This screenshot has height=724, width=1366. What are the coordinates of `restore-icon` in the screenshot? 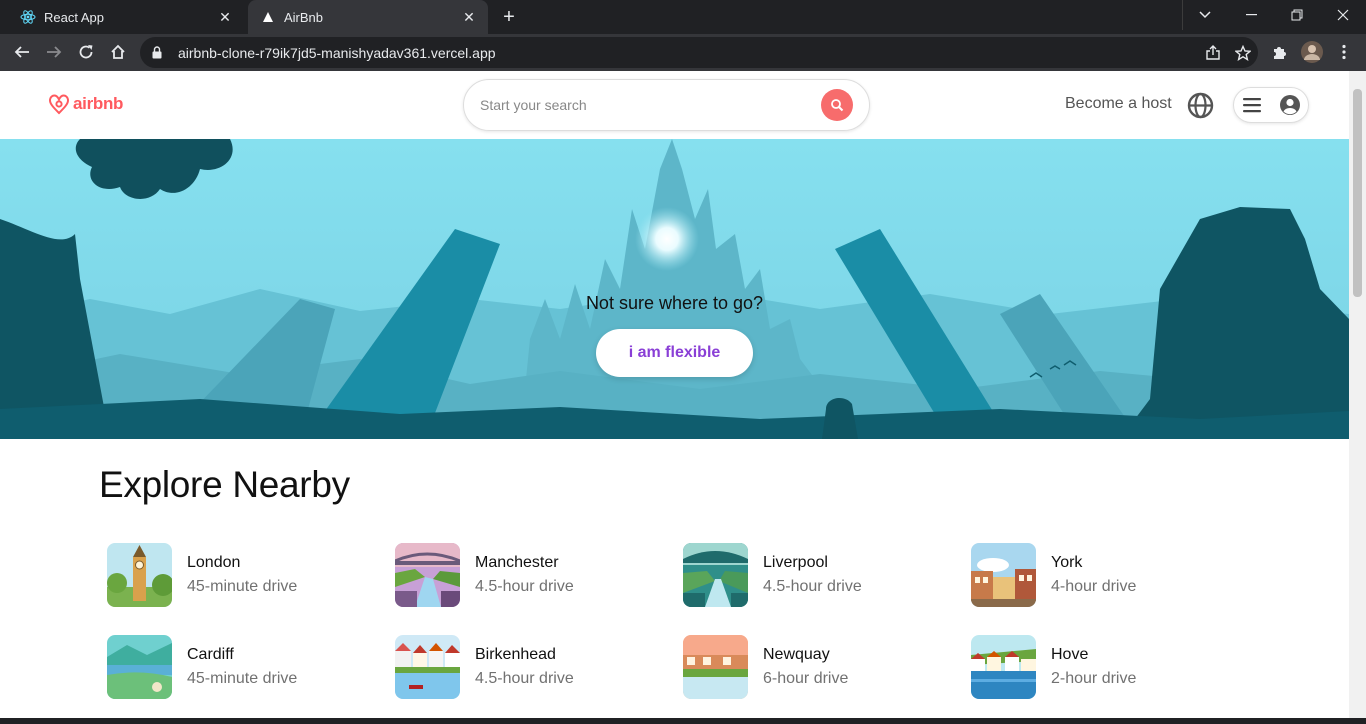 It's located at (1297, 15).